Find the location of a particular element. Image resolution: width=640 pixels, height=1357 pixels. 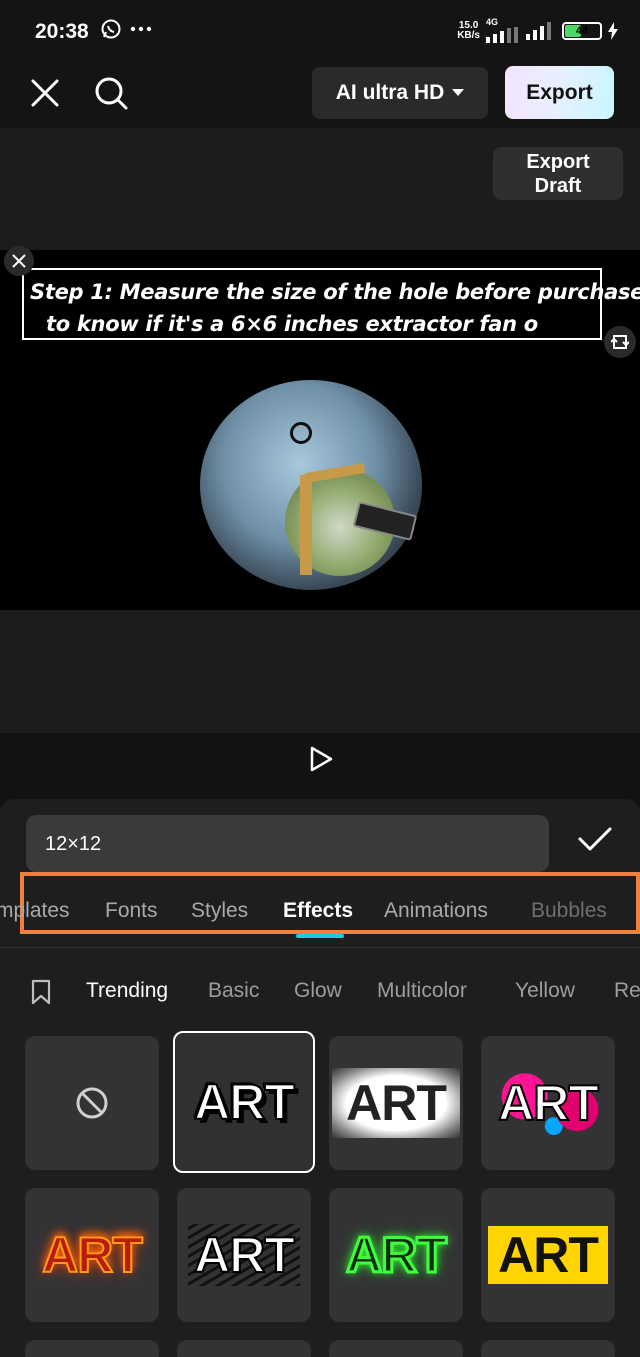

status-notification-icons is located at coordinates (126, 29).